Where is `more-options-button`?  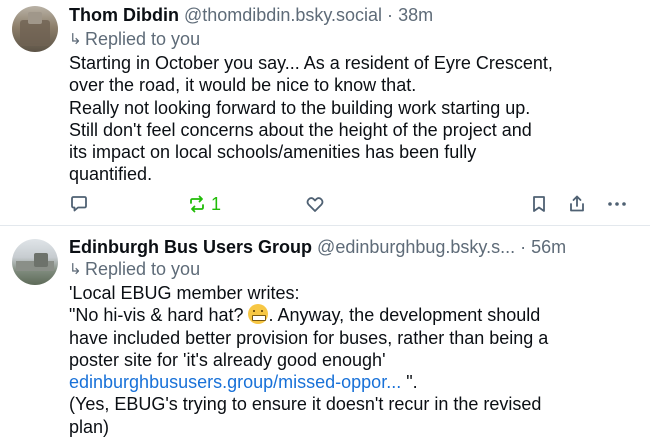
more-options-button is located at coordinates (617, 204).